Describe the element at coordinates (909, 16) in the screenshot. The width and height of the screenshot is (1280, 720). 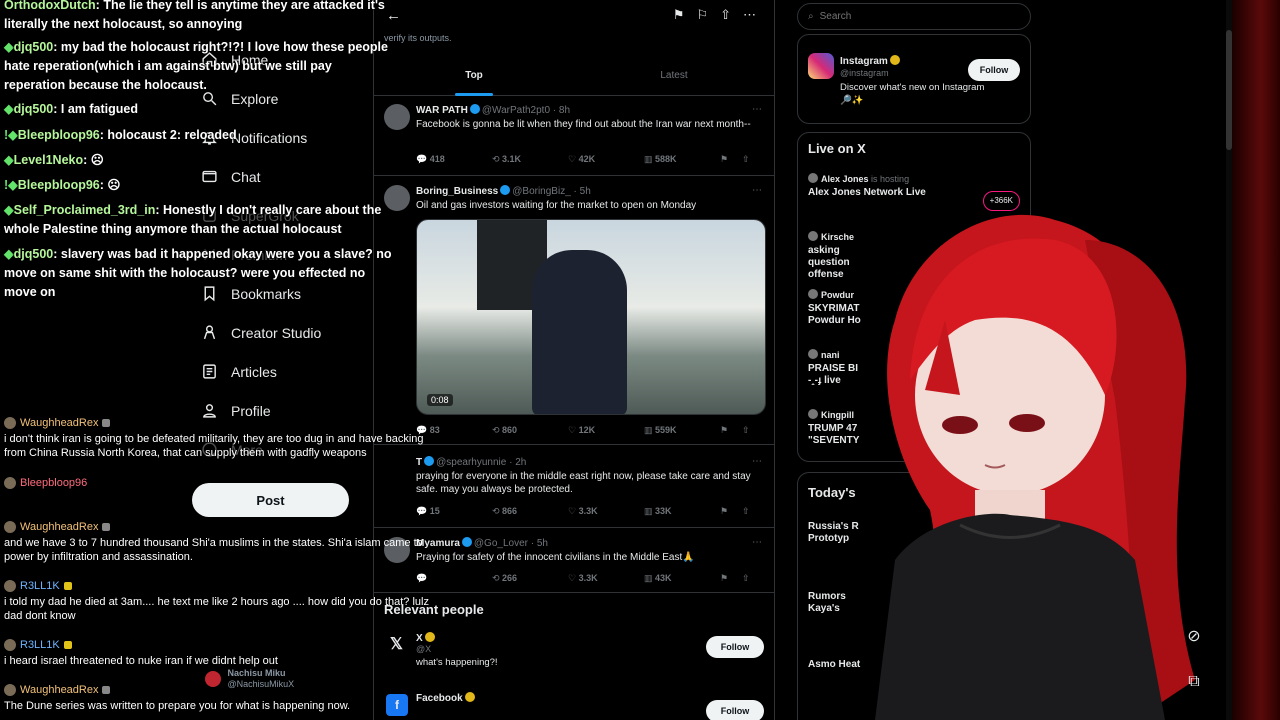
I see `search-input` at that location.